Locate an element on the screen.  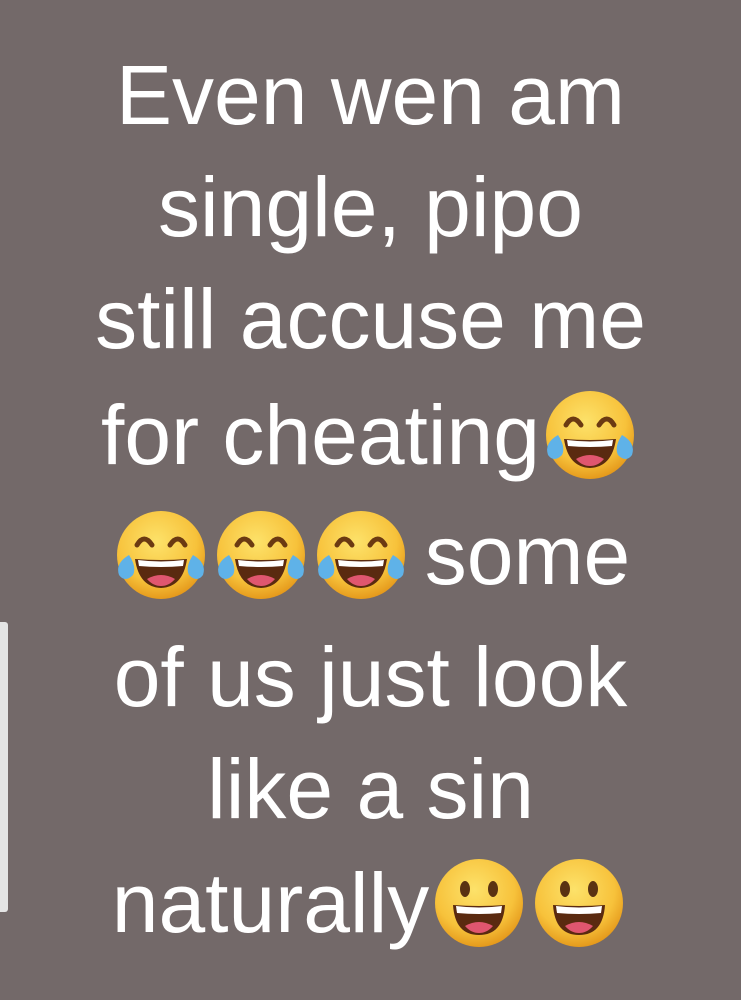
meme-text: still accuse me is located at coordinates (370, 319).